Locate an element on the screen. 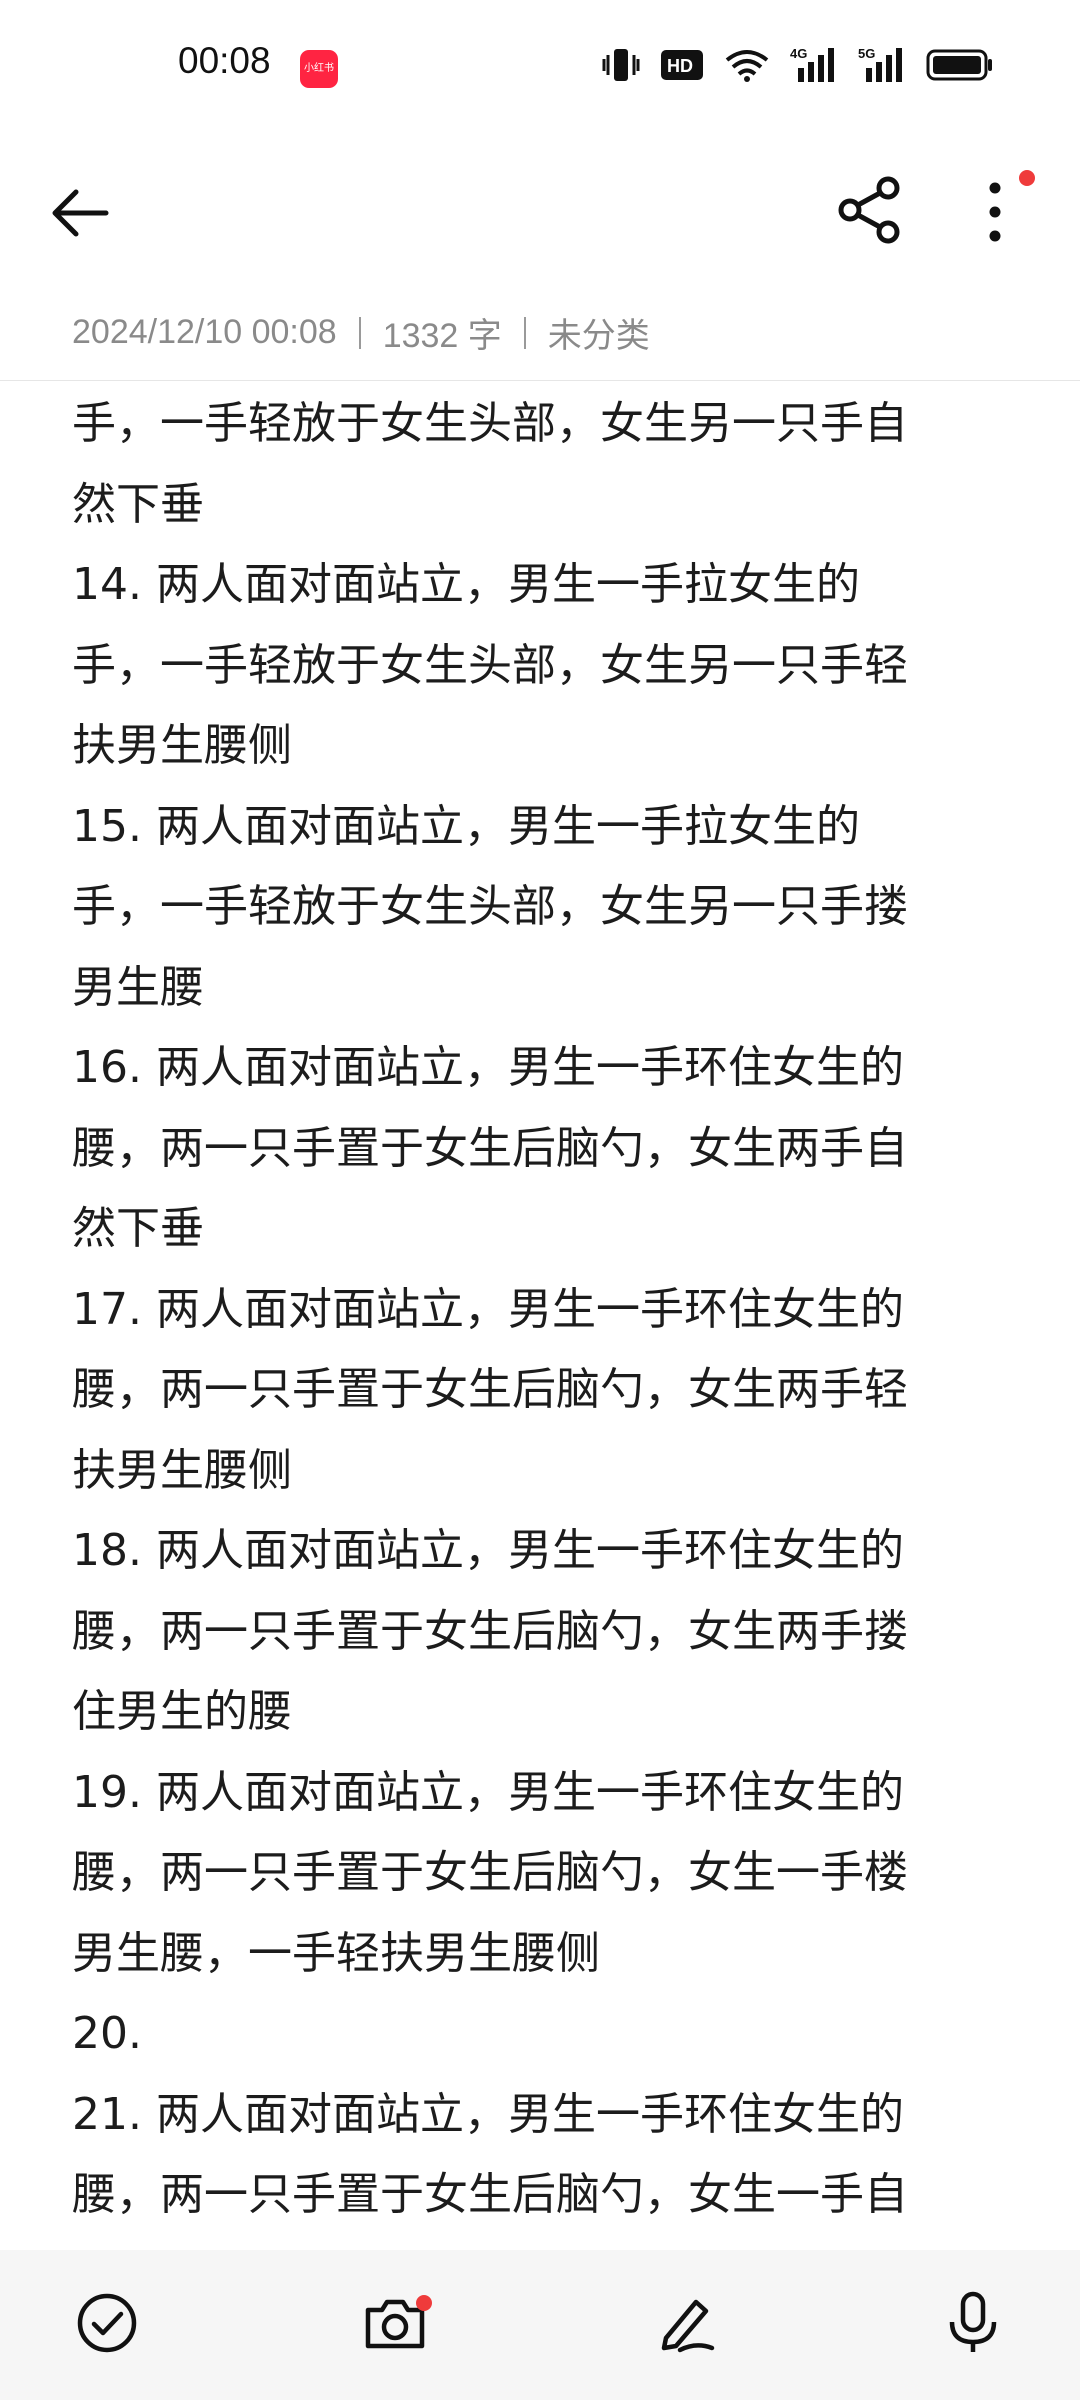 Image resolution: width=1080 pixels, height=2400 pixels. handwriting-button is located at coordinates (687, 2323).